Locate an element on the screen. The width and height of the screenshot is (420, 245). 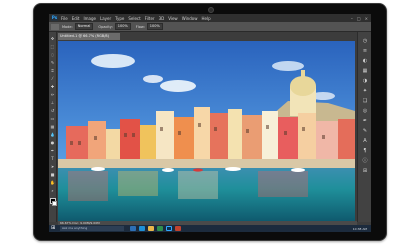
flow-field: 100% is located at coordinates (154, 26).